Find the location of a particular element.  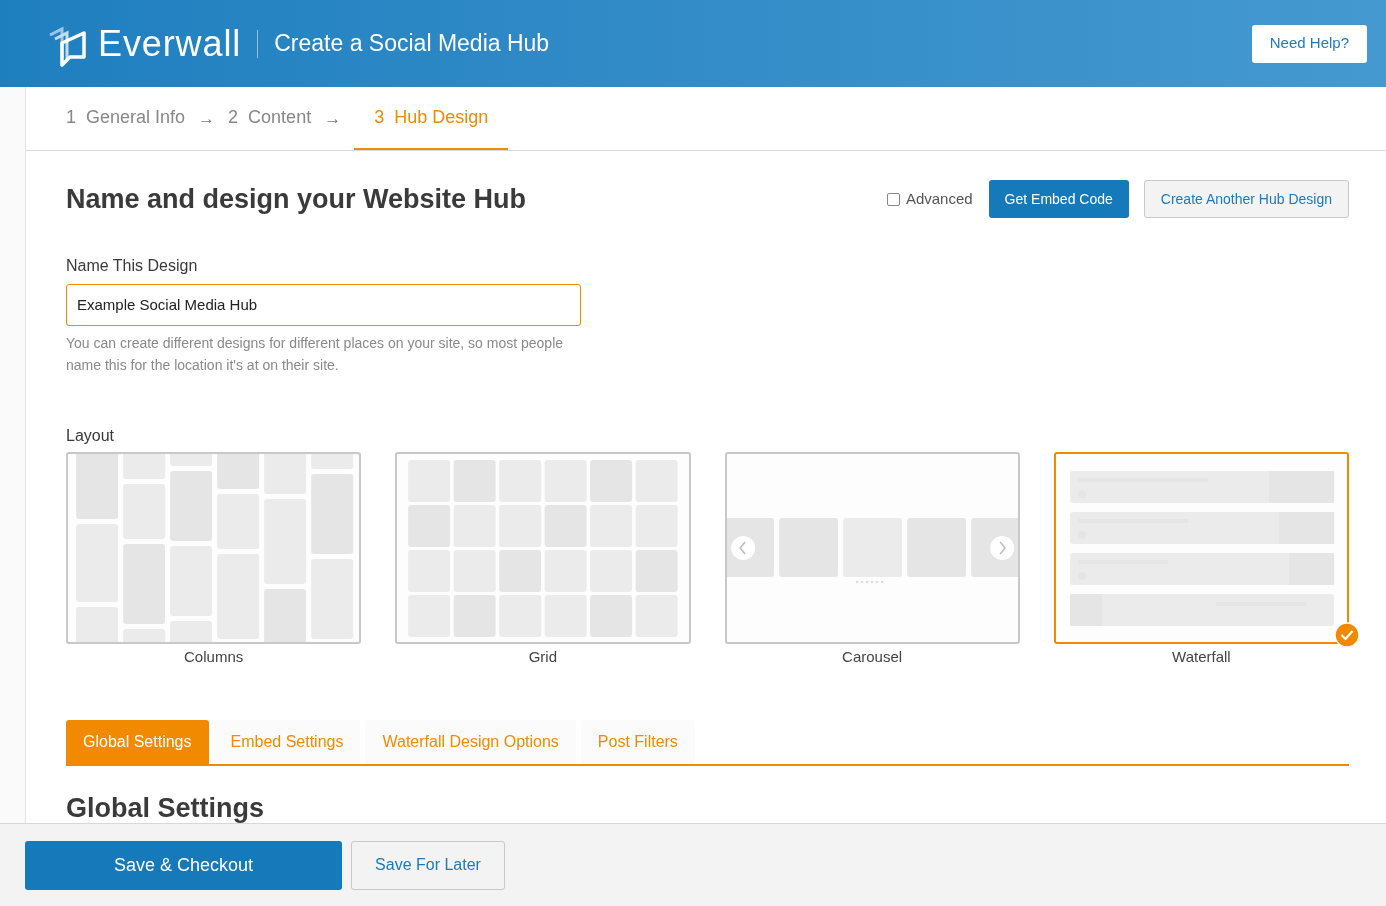

layout-caption: Waterfall is located at coordinates (1201, 656).